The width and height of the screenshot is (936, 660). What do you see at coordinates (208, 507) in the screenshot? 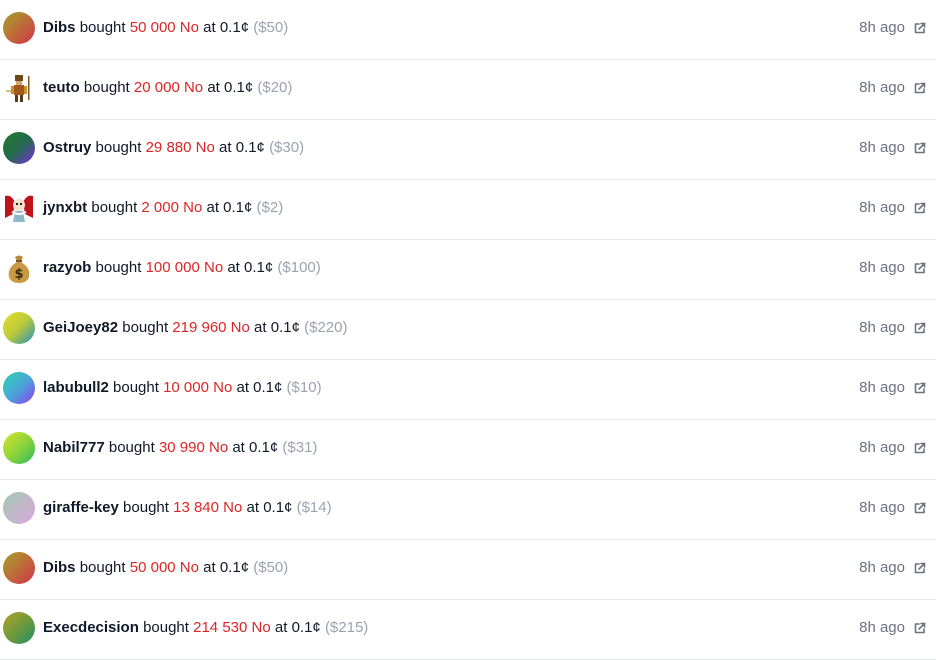
I see `amount: 13 840 No` at bounding box center [208, 507].